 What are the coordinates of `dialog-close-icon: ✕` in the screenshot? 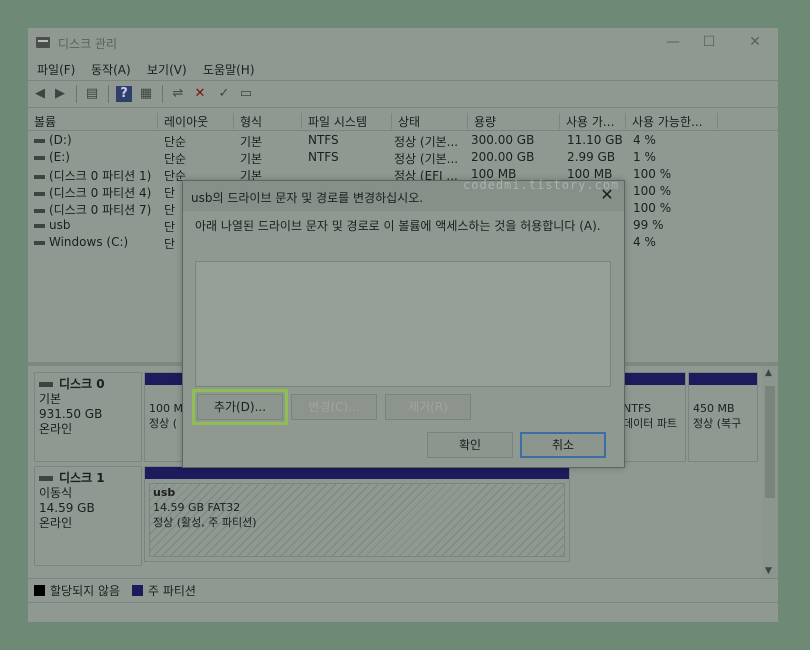 It's located at (607, 195).